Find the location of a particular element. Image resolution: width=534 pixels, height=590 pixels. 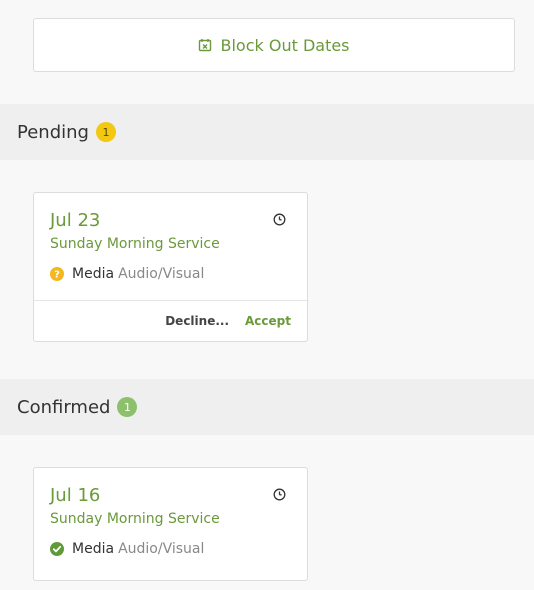

card-actions: Decline... Accept is located at coordinates (170, 320).